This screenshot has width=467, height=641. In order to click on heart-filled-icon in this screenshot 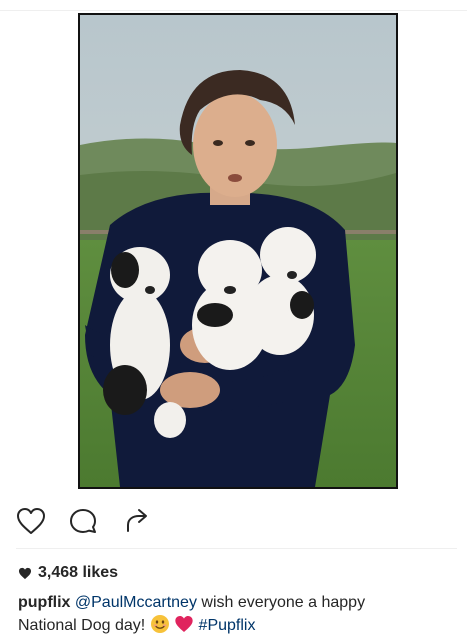, I will do `click(25, 573)`.